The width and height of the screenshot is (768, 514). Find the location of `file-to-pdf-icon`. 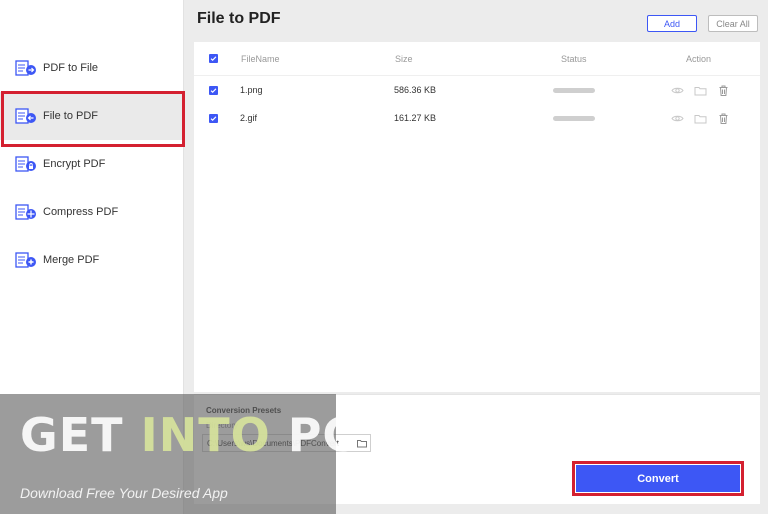

file-to-pdf-icon is located at coordinates (26, 116).